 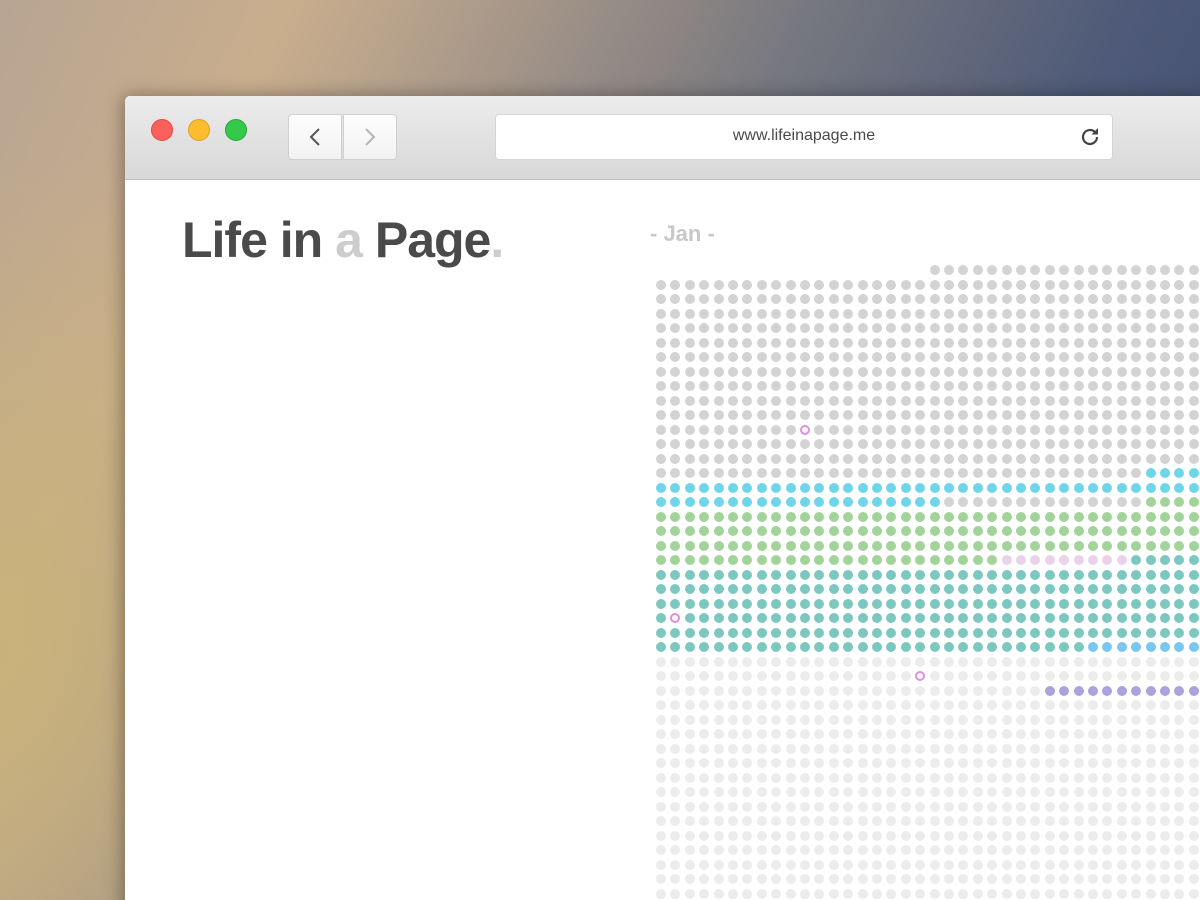 I want to click on reload-icon, so click(x=1090, y=137).